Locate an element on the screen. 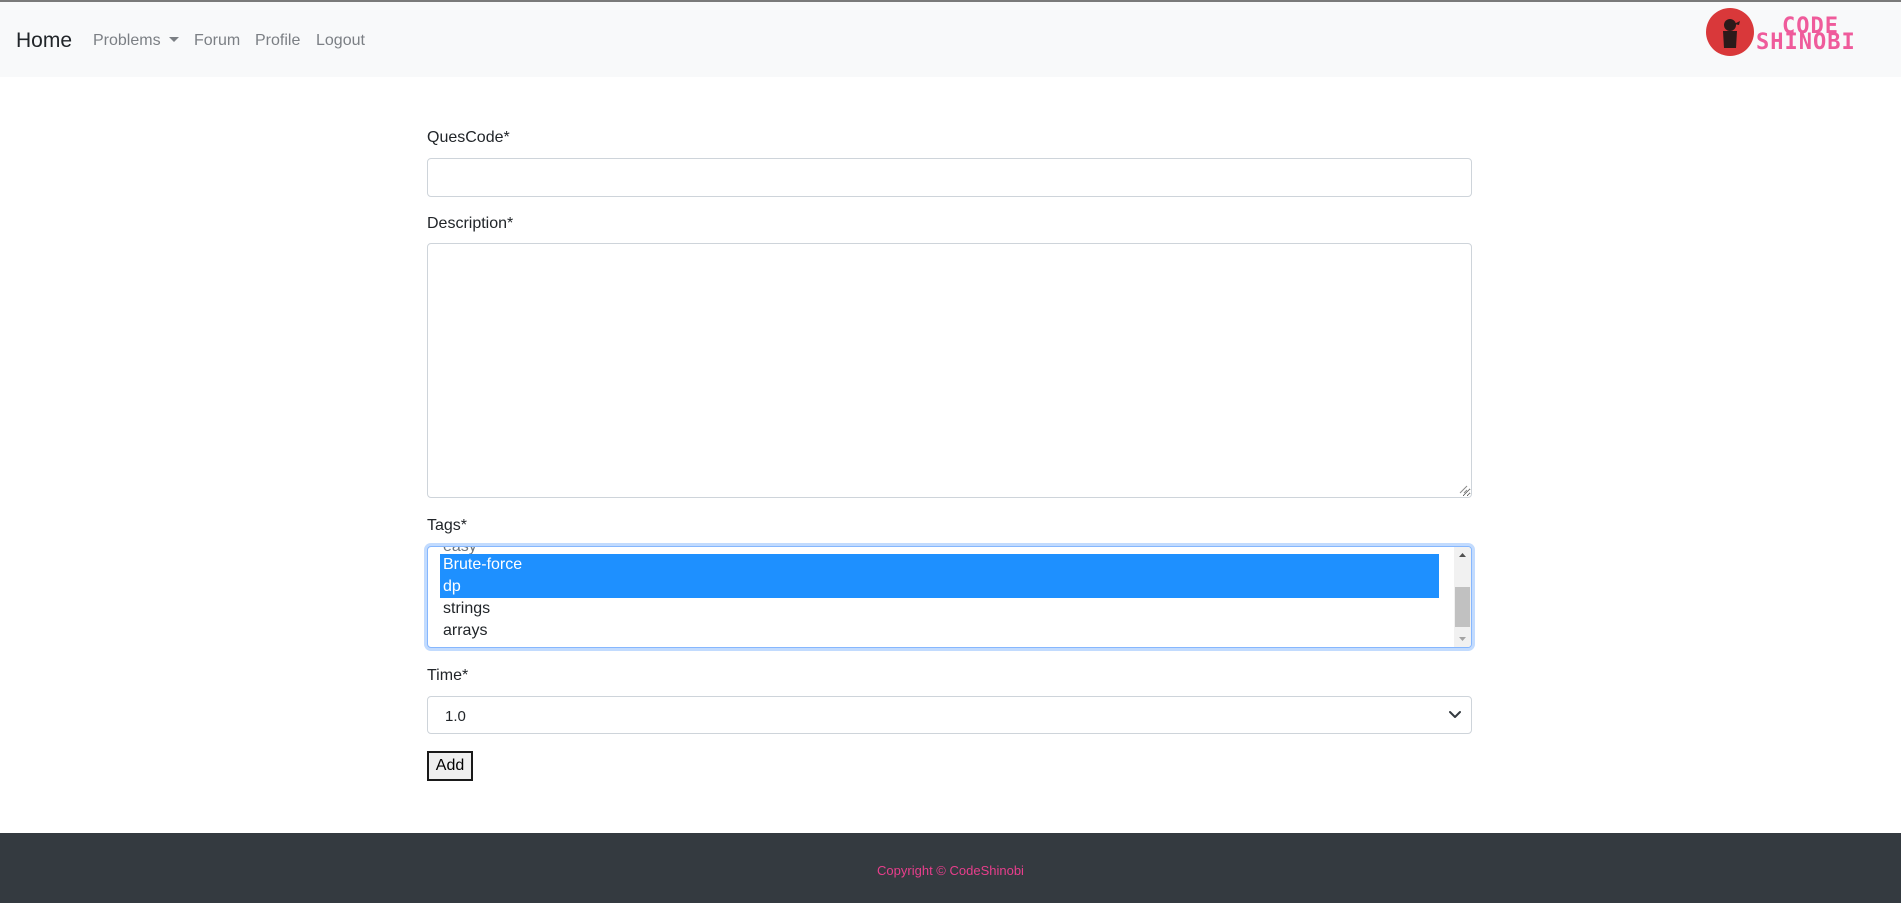 The width and height of the screenshot is (1901, 903). time-label: Time* is located at coordinates (448, 675).